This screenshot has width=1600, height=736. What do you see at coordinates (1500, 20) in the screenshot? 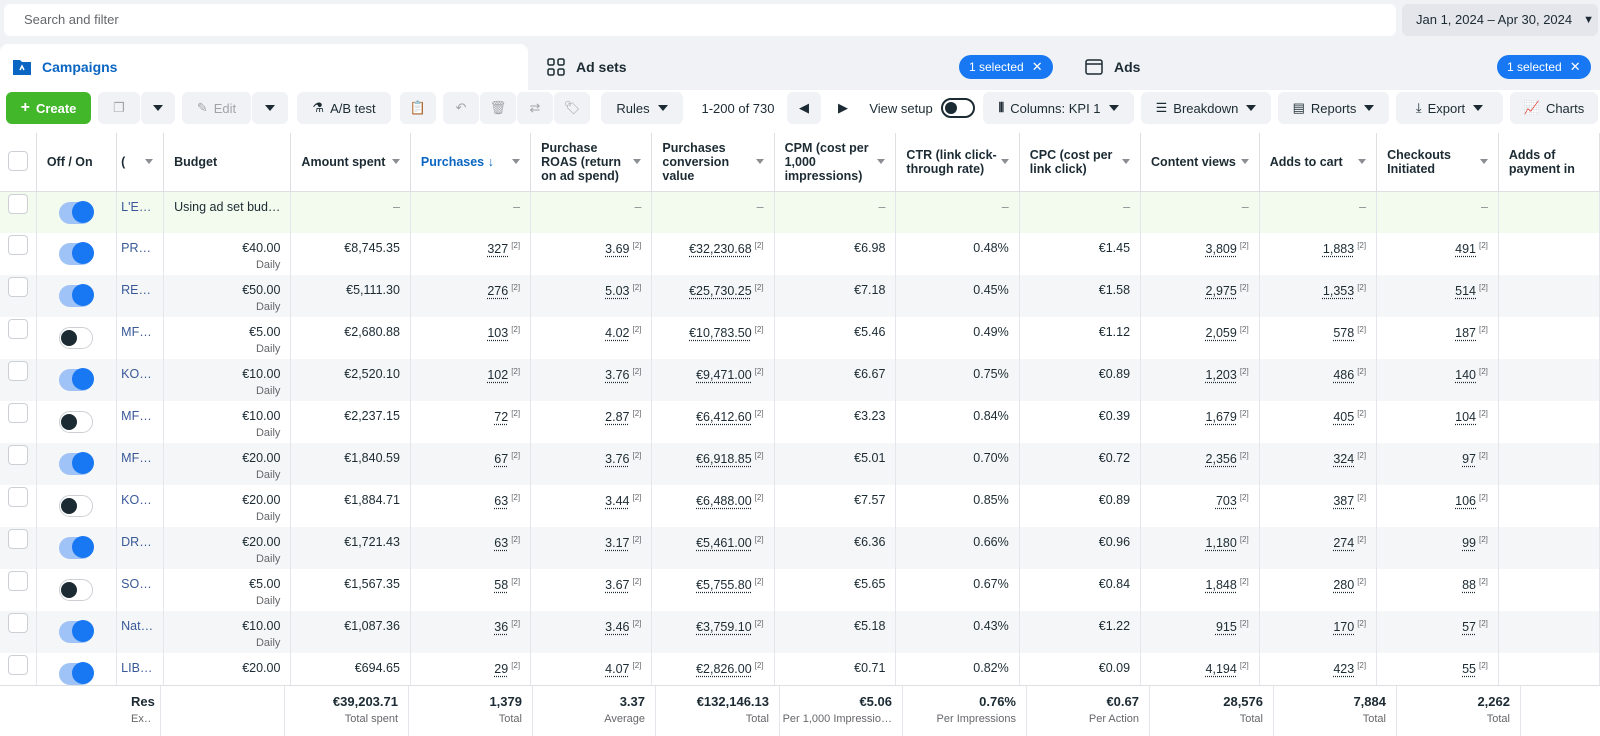
I see `date-range-picker: Jan 1, 2024 – Apr 30, 2024 ▼` at bounding box center [1500, 20].